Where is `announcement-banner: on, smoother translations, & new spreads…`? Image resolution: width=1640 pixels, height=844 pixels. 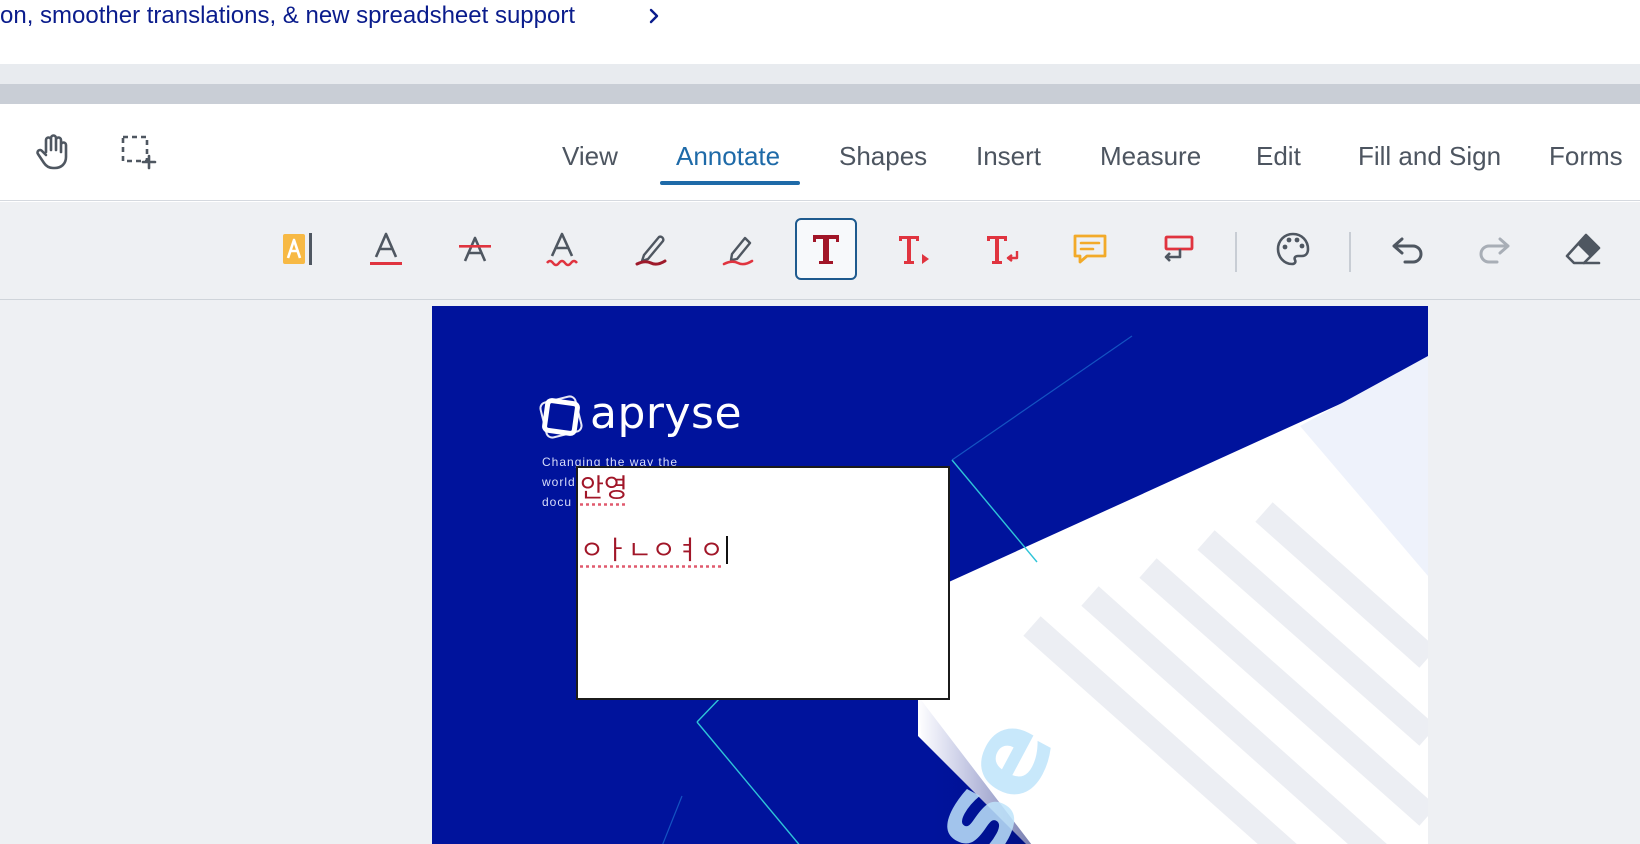
announcement-banner: on, smoother translations, & new spreads… is located at coordinates (820, 32).